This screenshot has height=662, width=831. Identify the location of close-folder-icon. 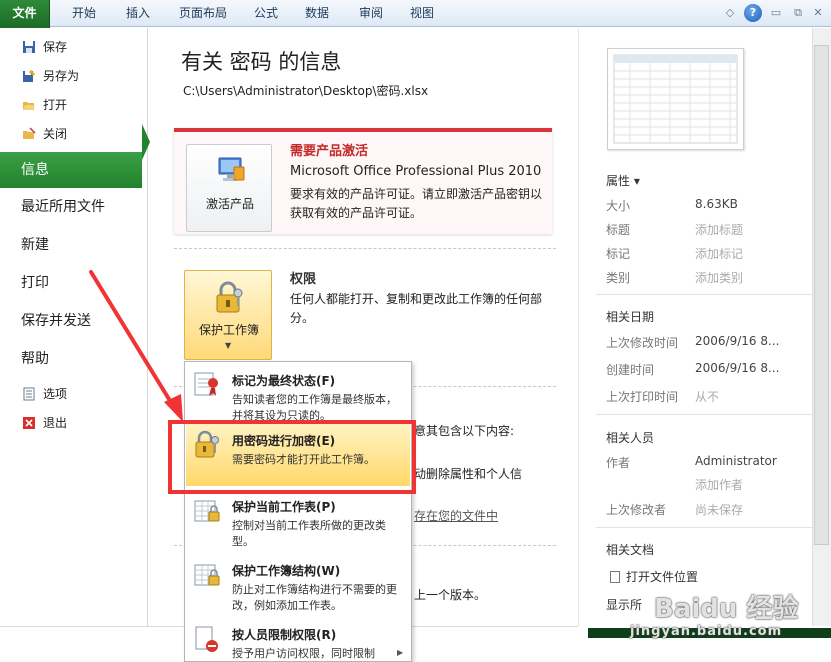
(29, 133).